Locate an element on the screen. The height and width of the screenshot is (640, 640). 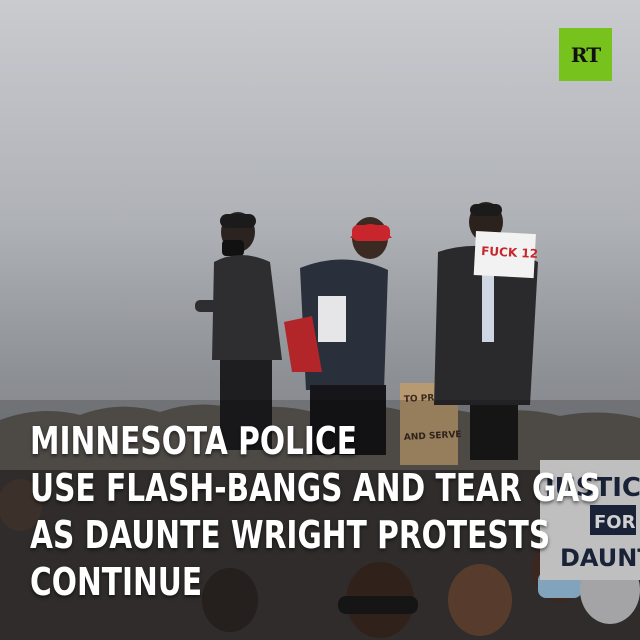
handheld-sign-text: FUCK 12 is located at coordinates (510, 252).